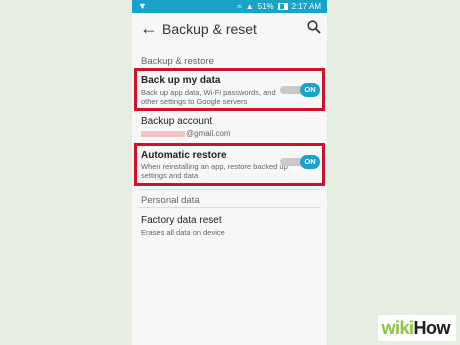  Describe the element at coordinates (265, 6) in the screenshot. I see `battery-percent: 51%` at that location.